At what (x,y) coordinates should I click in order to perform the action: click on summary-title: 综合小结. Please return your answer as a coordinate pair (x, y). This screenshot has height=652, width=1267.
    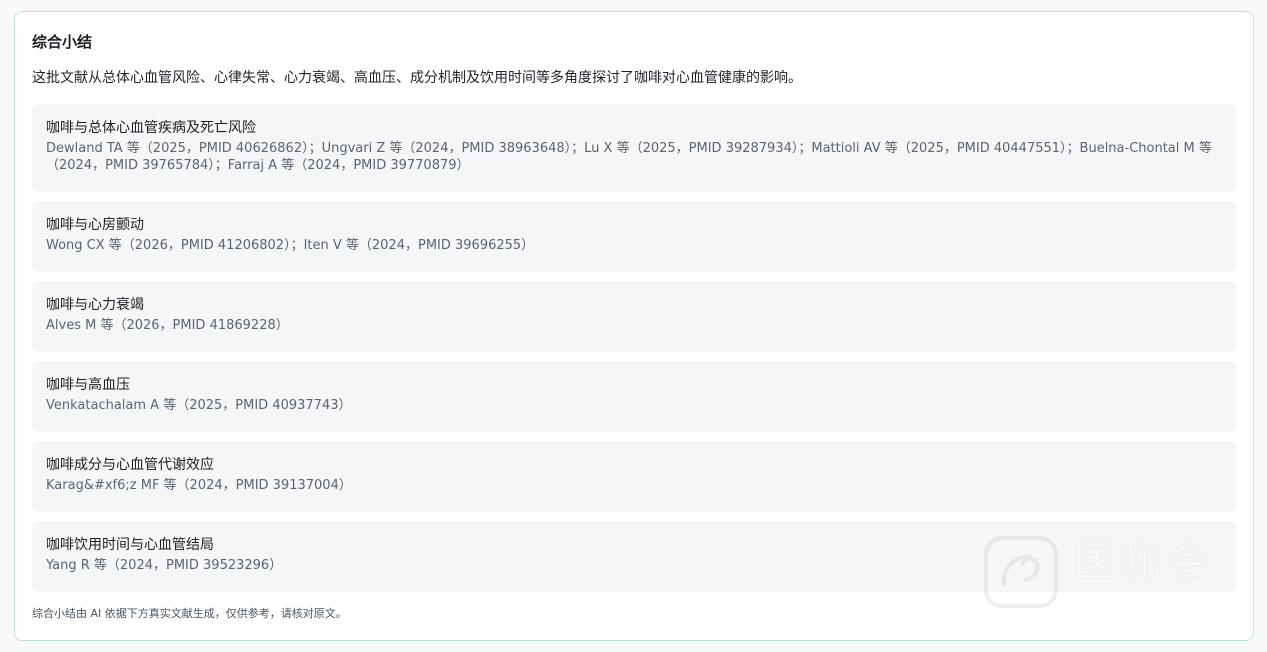
    Looking at the image, I should click on (62, 42).